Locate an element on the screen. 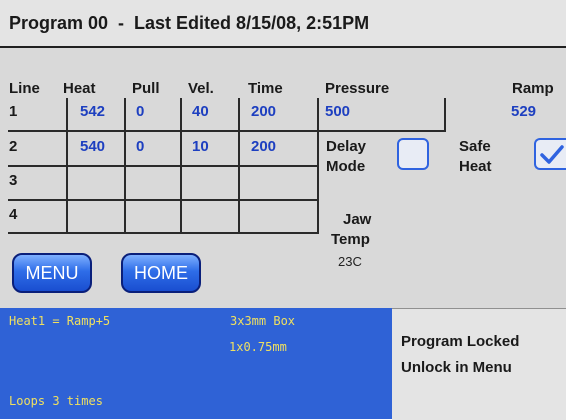 The image size is (566, 420). jaw-temp-label-line1: Jaw is located at coordinates (357, 219).